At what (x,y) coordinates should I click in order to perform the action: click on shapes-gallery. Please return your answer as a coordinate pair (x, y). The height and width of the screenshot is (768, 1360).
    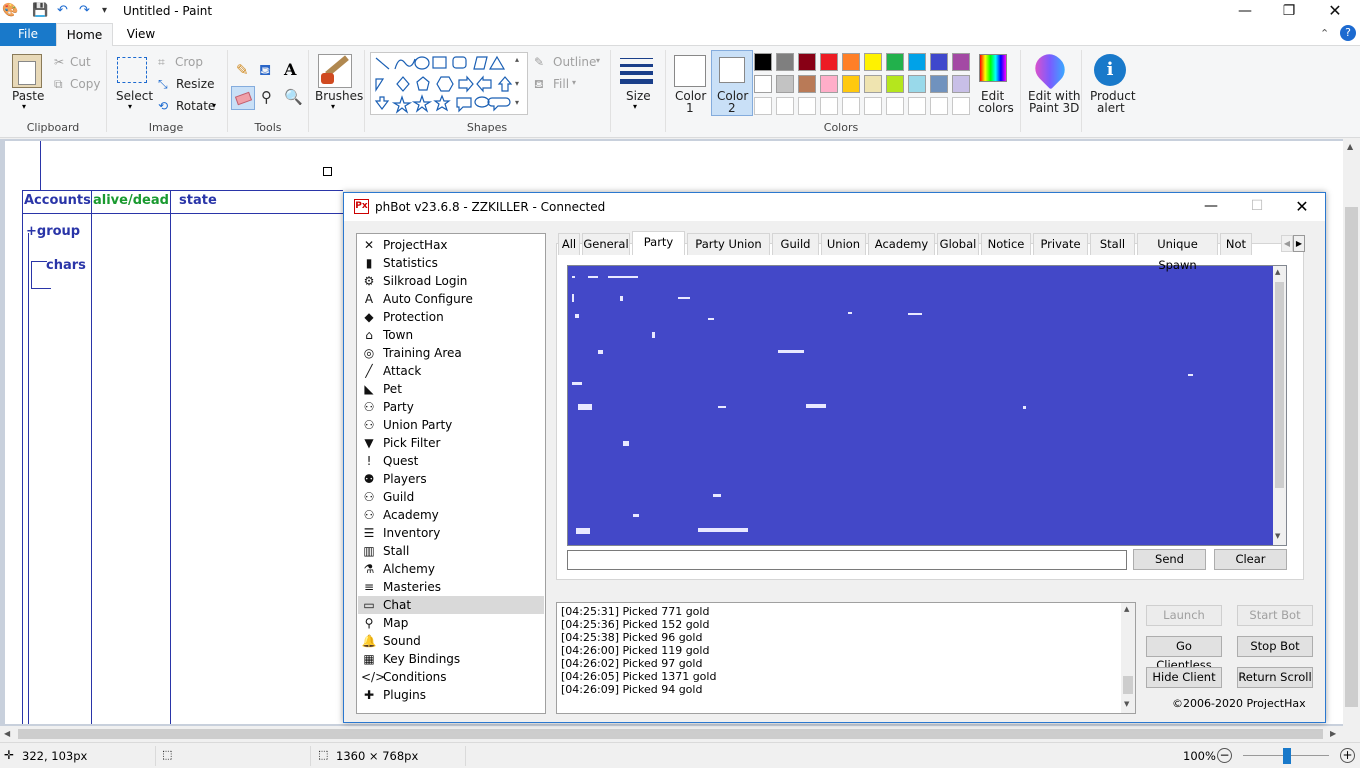
    Looking at the image, I should click on (449, 83).